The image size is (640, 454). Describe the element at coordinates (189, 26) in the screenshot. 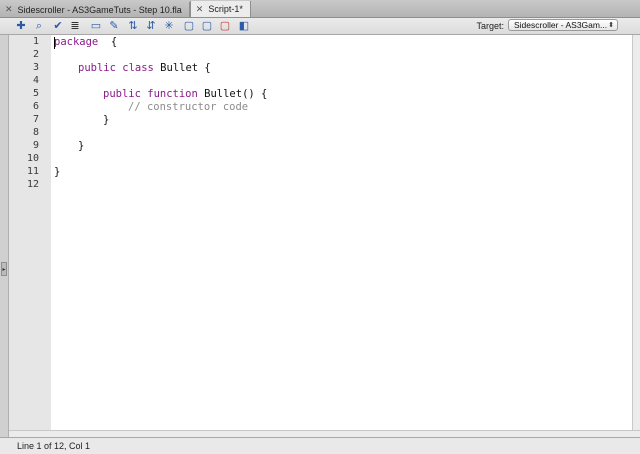

I see `apply-block-comment-icon: ▢` at that location.